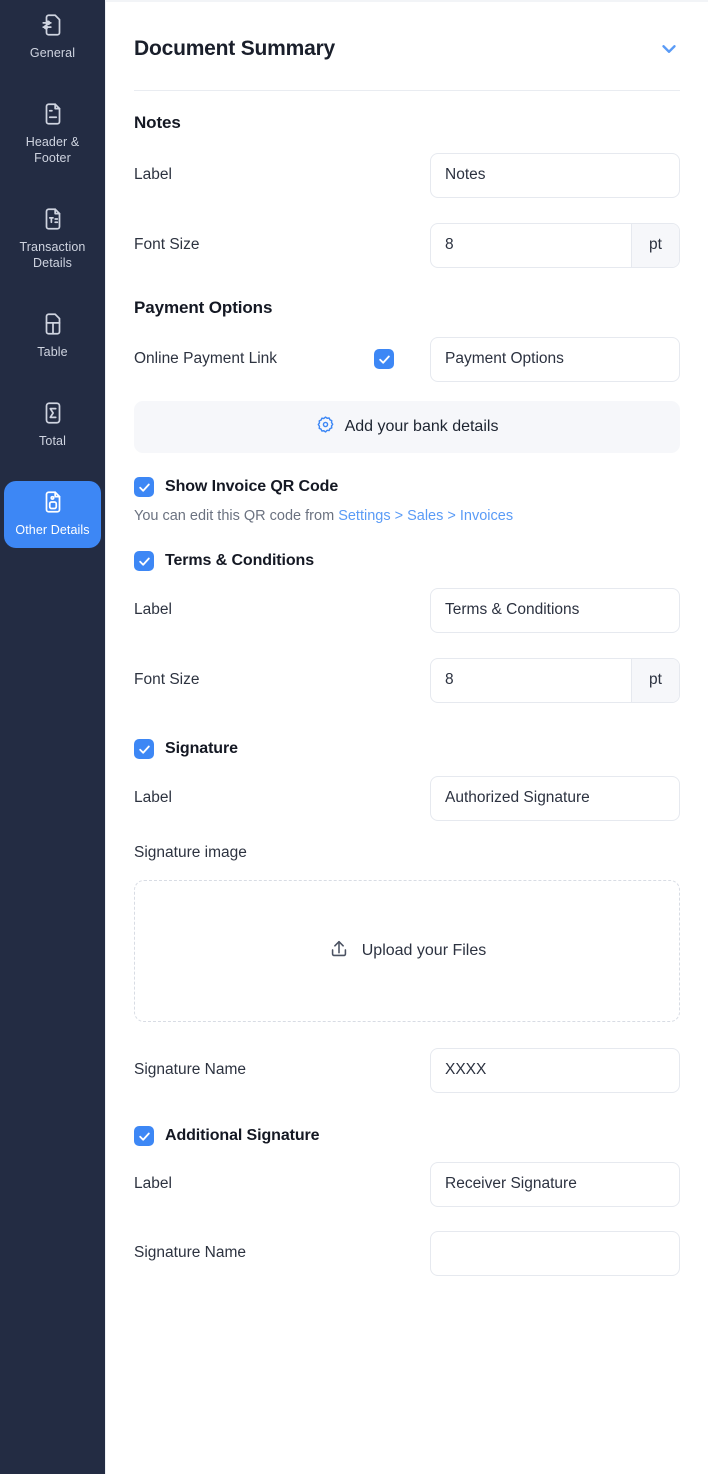  What do you see at coordinates (424, 950) in the screenshot?
I see `upload-label: Upload your Files` at bounding box center [424, 950].